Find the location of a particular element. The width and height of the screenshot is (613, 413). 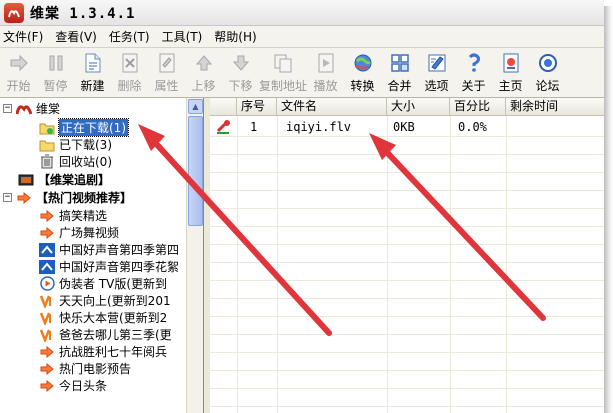

menu-file: 文件(F) is located at coordinates (26, 36).